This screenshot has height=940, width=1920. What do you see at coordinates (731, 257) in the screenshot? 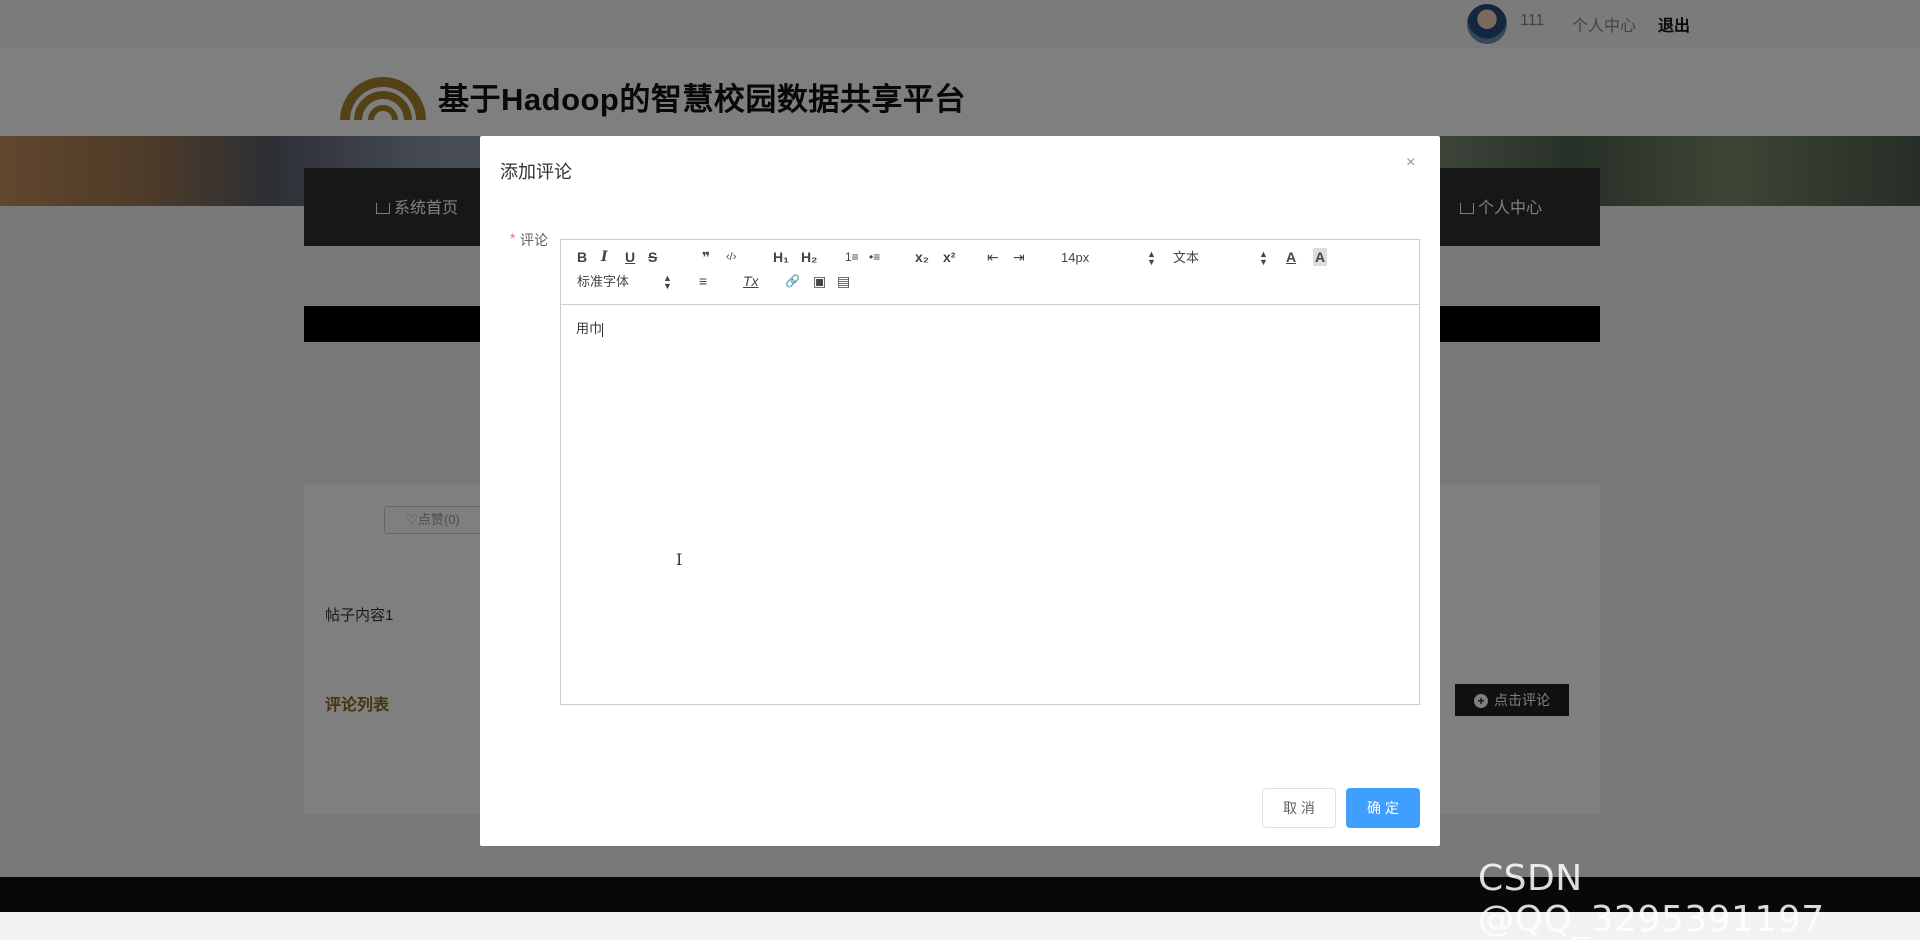
I see `code-icon: ‹/›` at bounding box center [731, 257].